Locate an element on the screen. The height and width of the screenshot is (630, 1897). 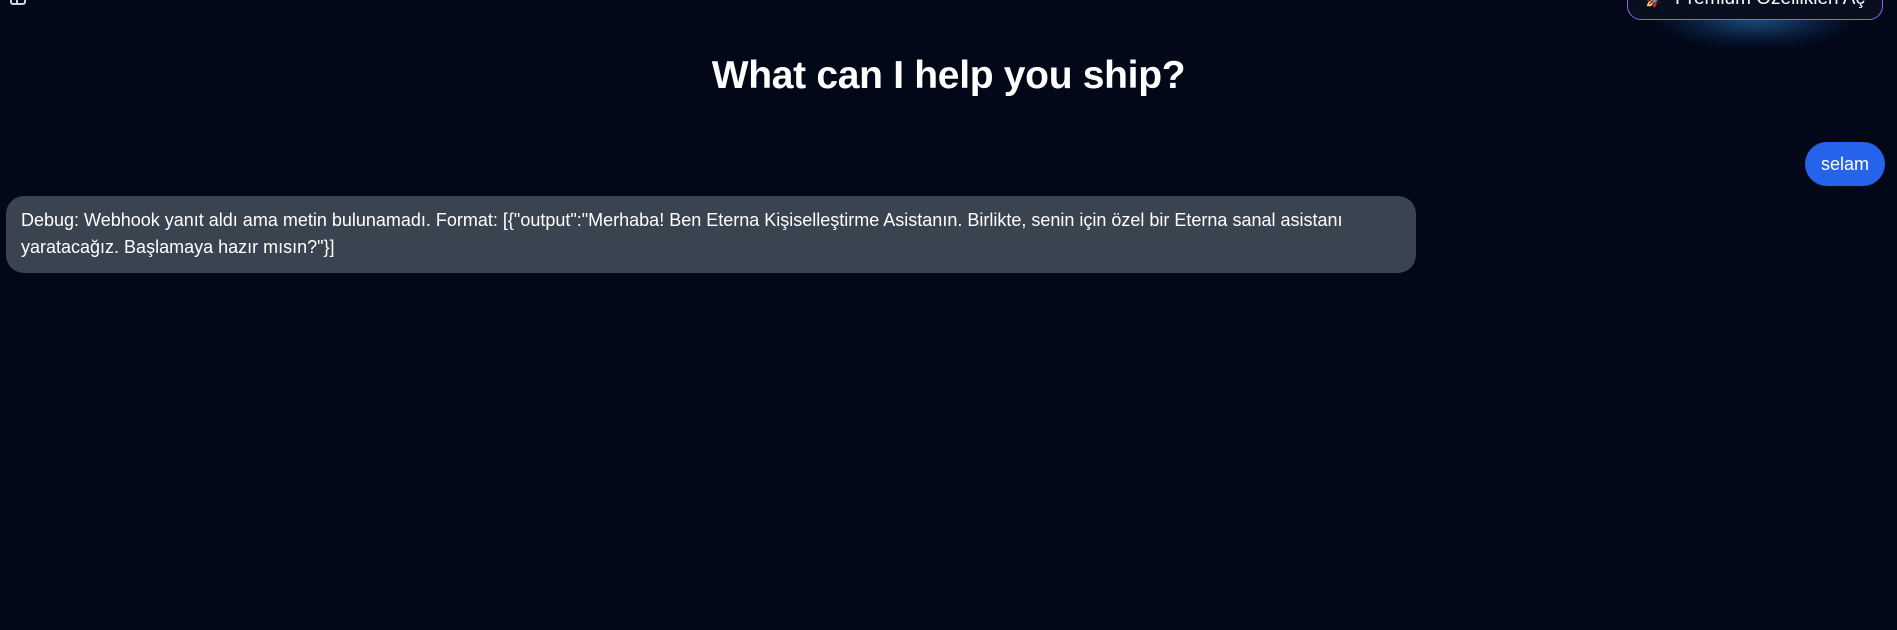
user-message-bubble: selam is located at coordinates (1844, 164).